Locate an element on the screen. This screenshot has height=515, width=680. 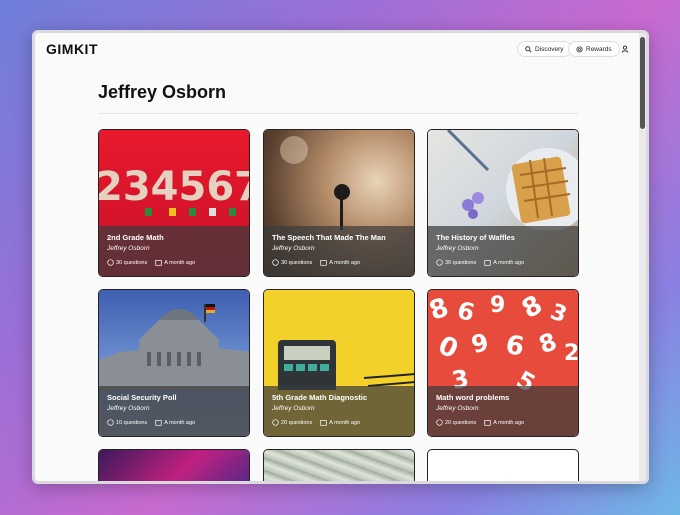
coin-icon is located at coordinates (579, 49).